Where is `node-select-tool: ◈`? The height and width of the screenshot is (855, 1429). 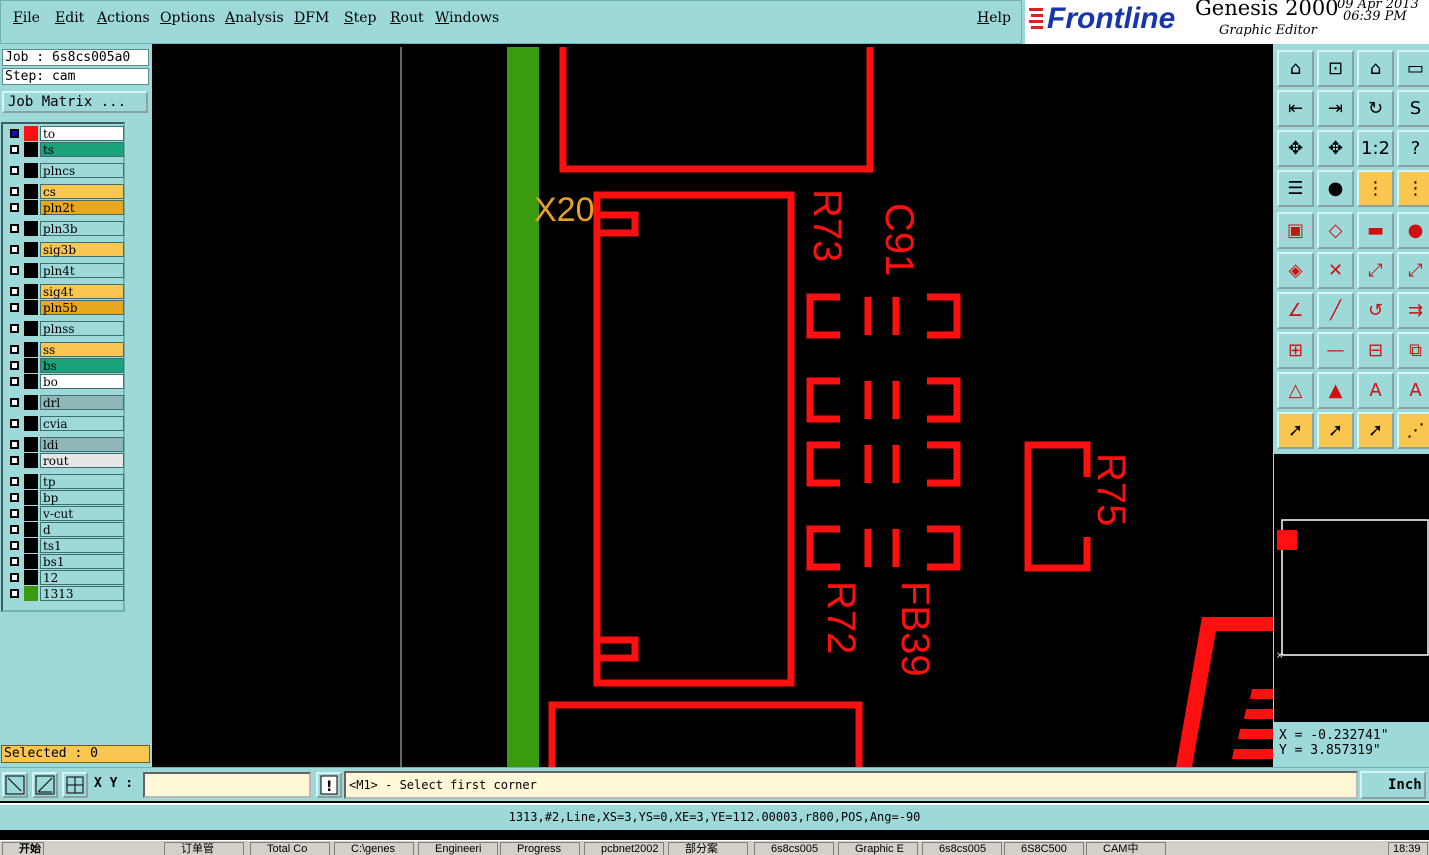 node-select-tool: ◈ is located at coordinates (1295, 270).